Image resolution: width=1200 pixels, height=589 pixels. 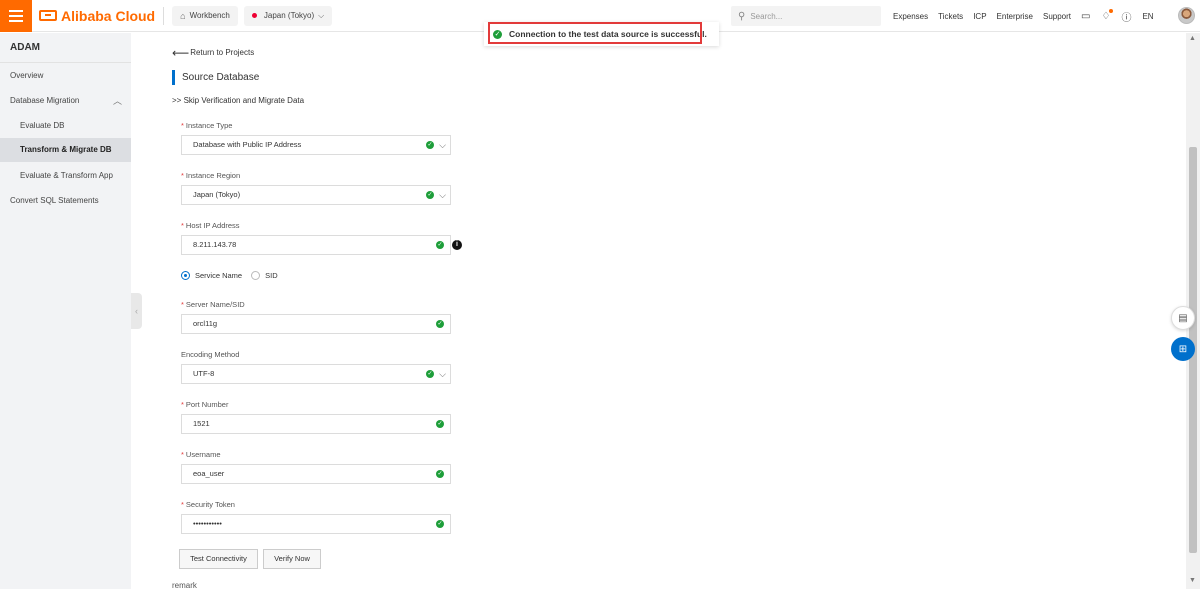 What do you see at coordinates (218, 559) in the screenshot?
I see `test-connectivity-button: Test Connectivity` at bounding box center [218, 559].